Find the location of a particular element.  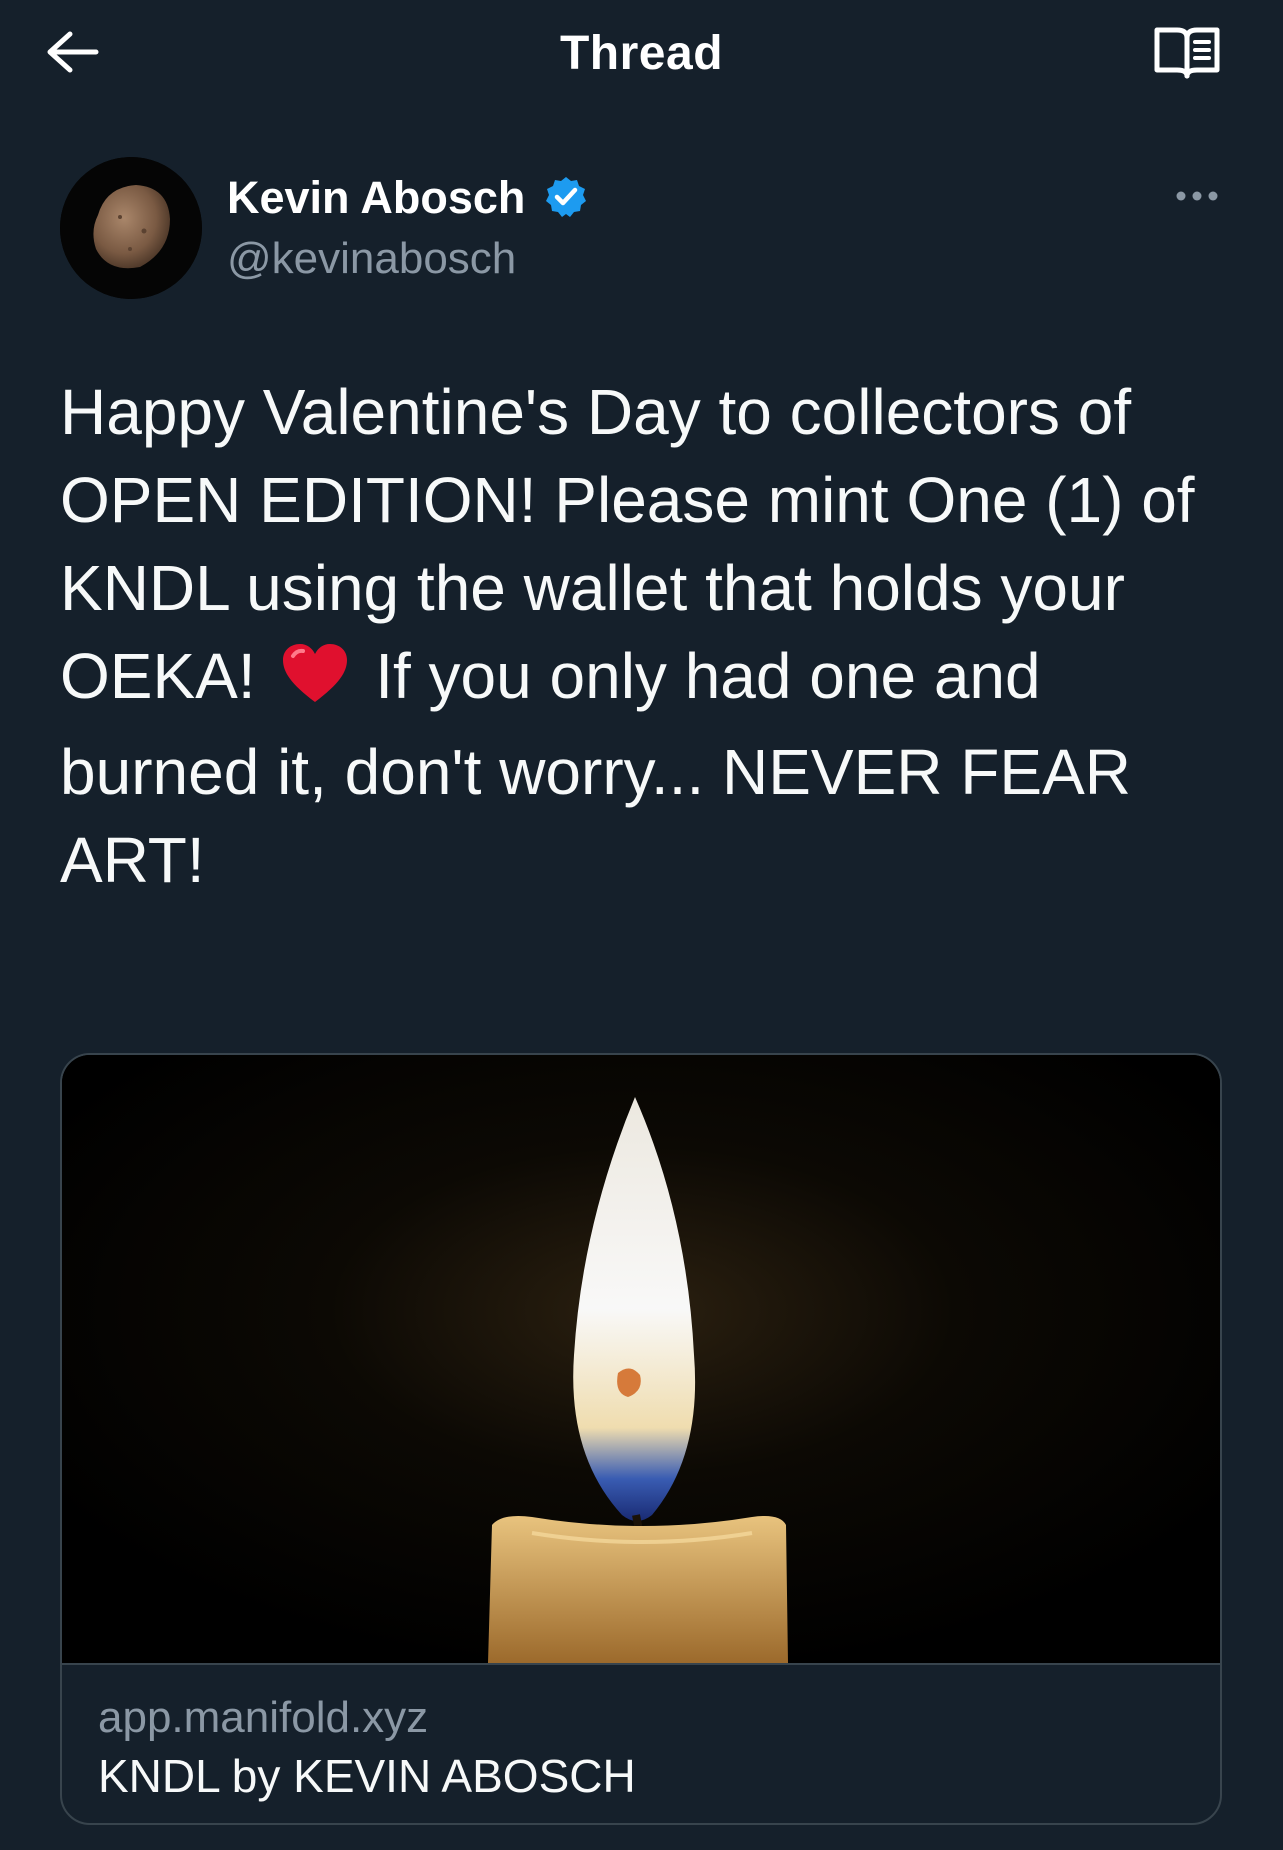

top-navigation-bar: Thread is located at coordinates (641, 55).